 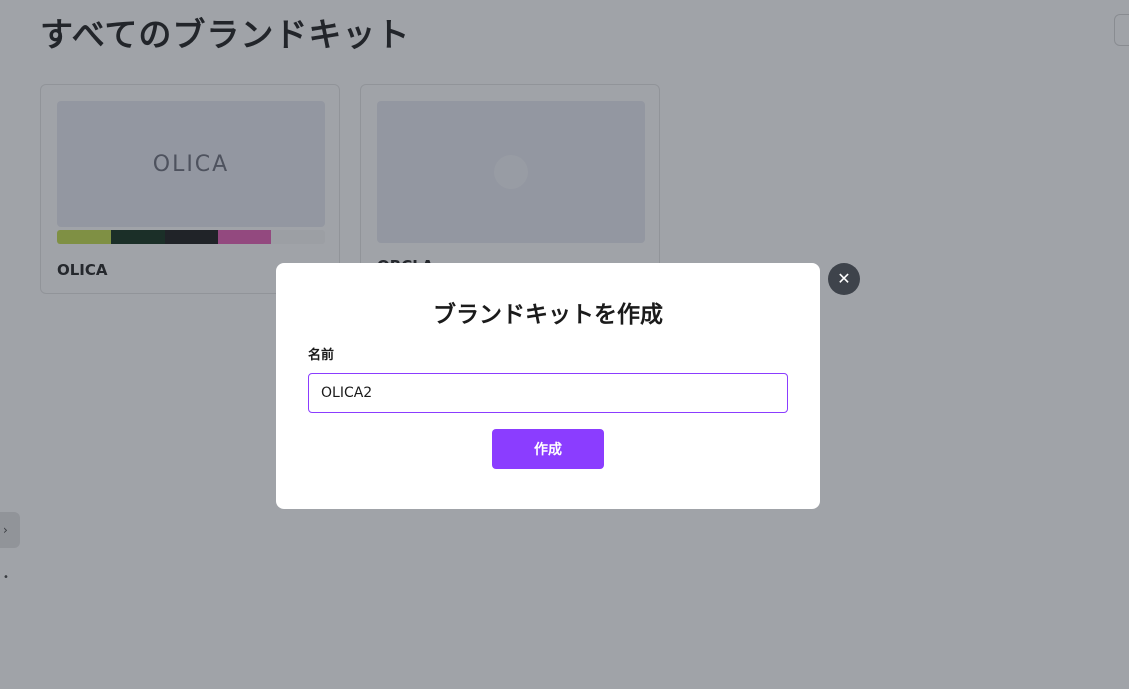 I want to click on close-icon: ✕, so click(x=844, y=279).